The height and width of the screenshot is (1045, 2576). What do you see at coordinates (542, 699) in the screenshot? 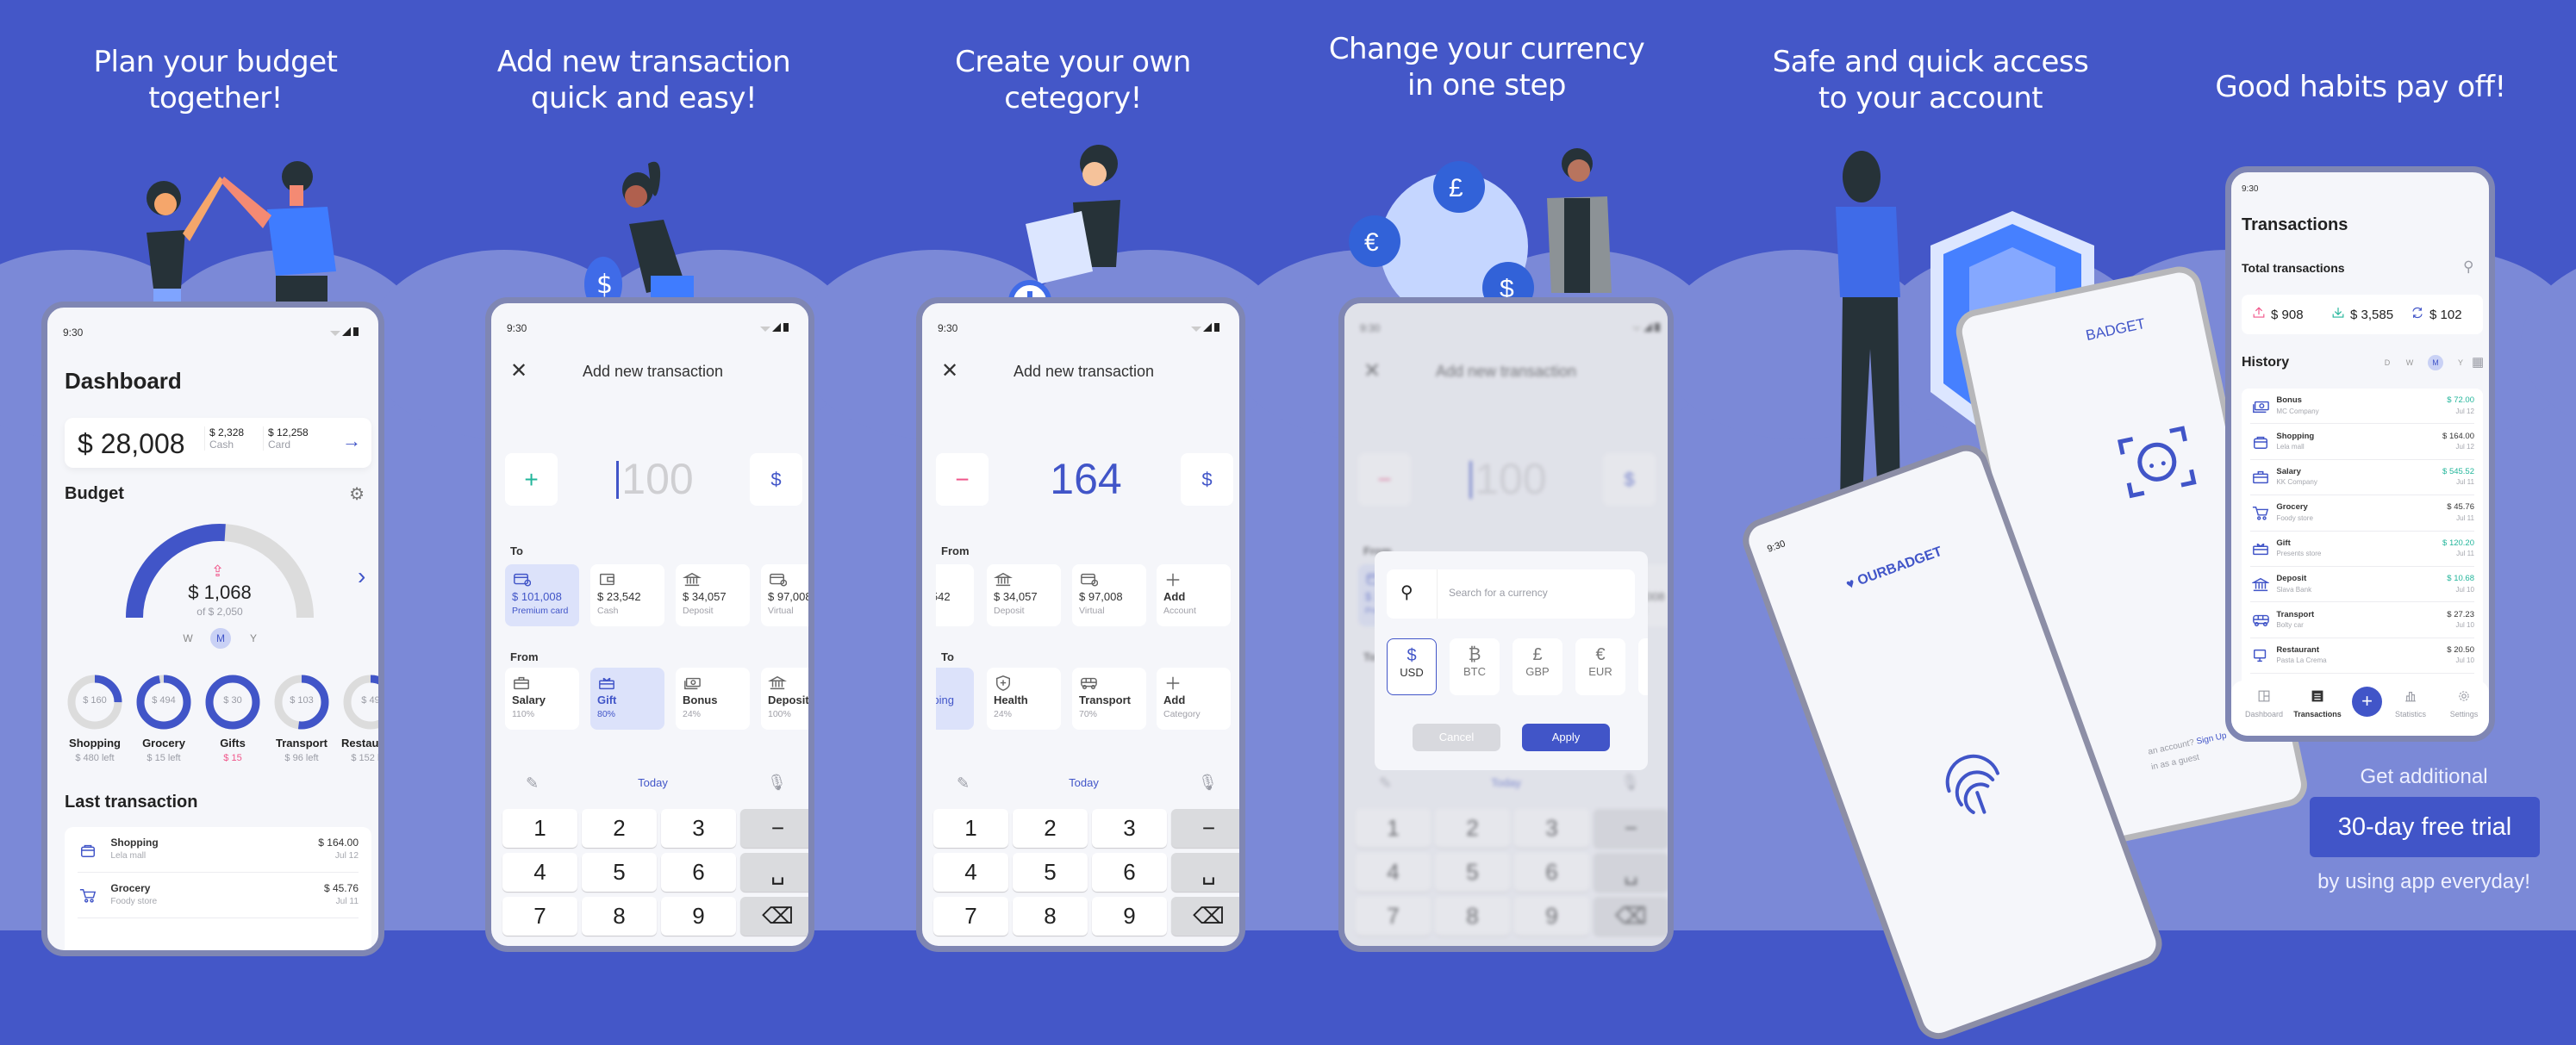
I see `account-card: Salary 110%` at bounding box center [542, 699].